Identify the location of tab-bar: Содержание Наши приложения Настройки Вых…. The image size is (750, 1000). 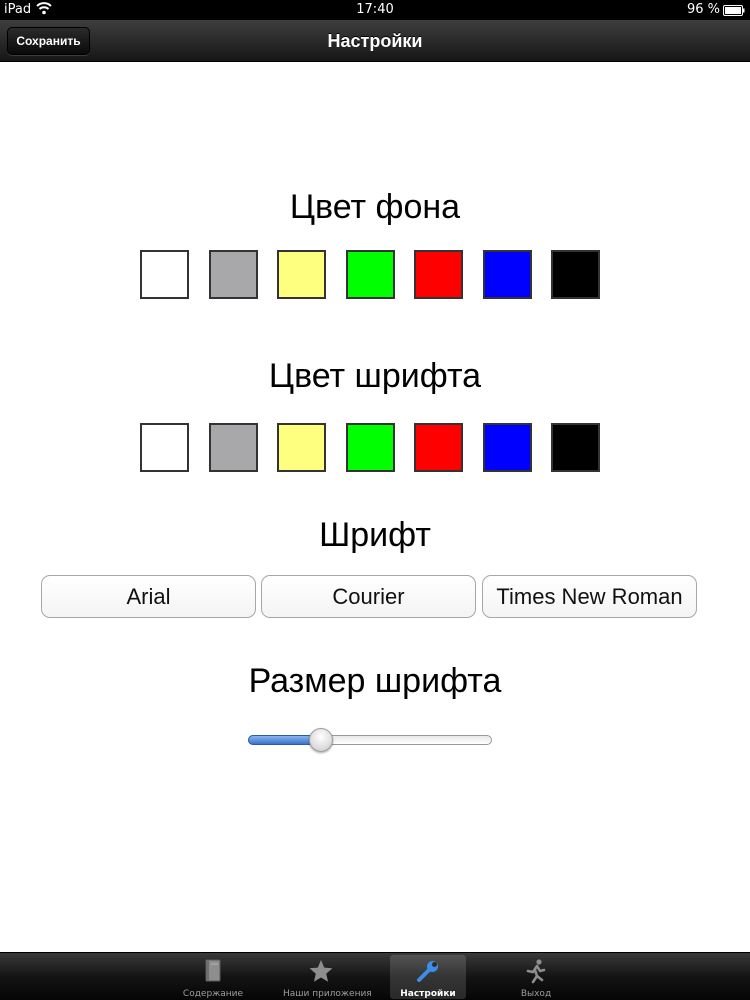
(375, 976).